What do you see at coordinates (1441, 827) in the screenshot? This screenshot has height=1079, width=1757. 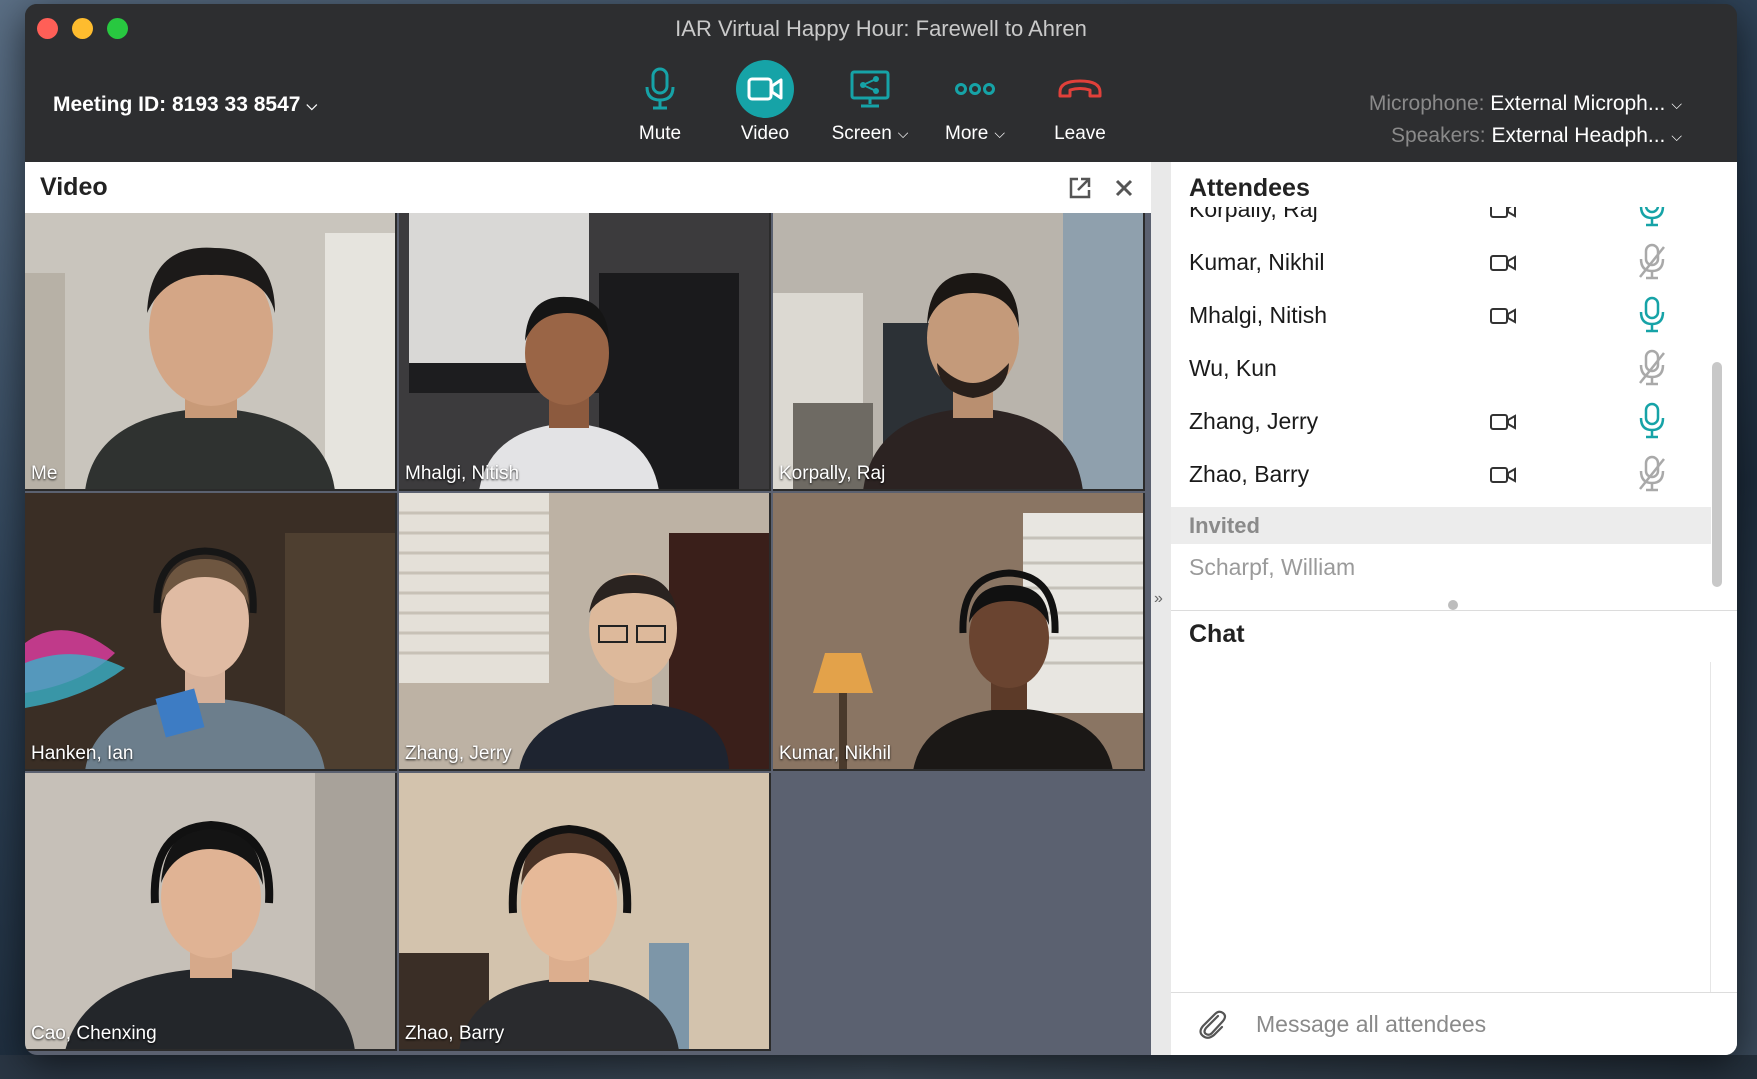 I see `chat-message-area` at bounding box center [1441, 827].